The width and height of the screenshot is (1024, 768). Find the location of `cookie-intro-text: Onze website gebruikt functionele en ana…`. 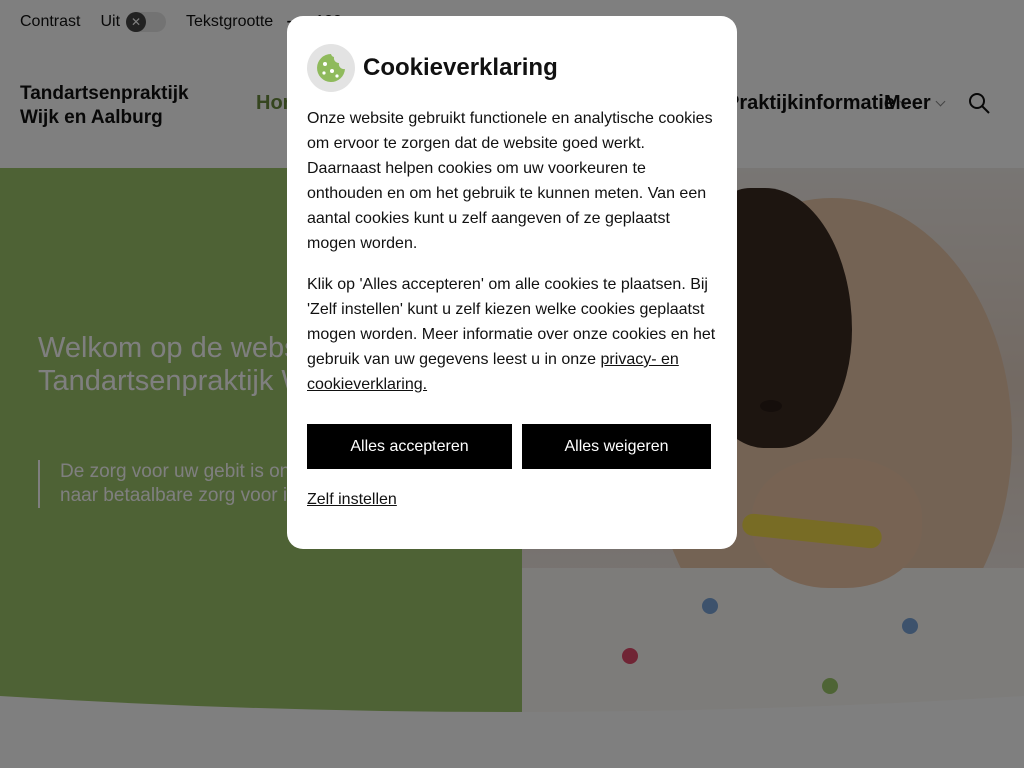

cookie-intro-text: Onze website gebruikt functionele en ana… is located at coordinates (510, 181).